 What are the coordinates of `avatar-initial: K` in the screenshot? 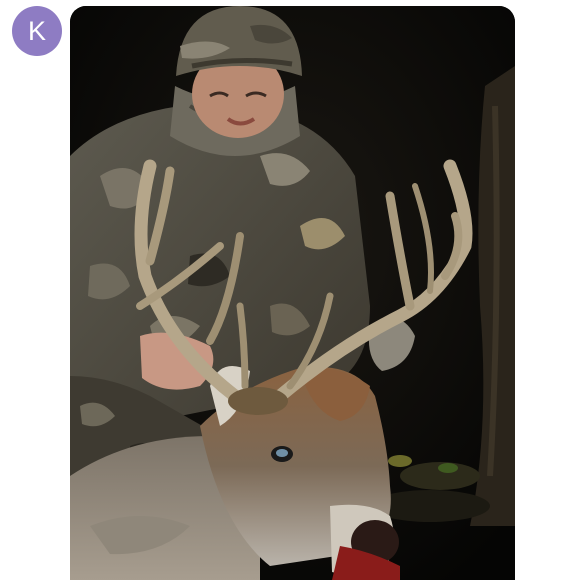 It's located at (36, 30).